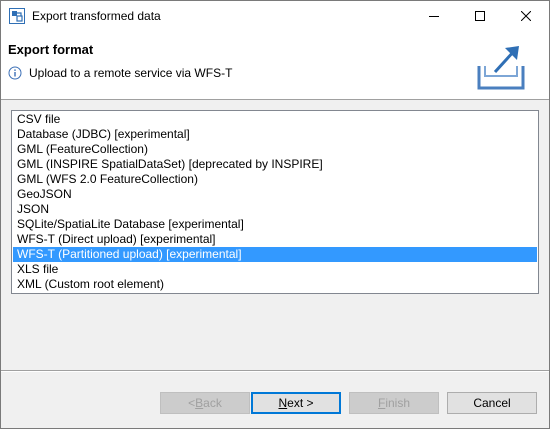 This screenshot has height=429, width=550. Describe the element at coordinates (199, 403) in the screenshot. I see `back-button-mnemonic: B` at that location.